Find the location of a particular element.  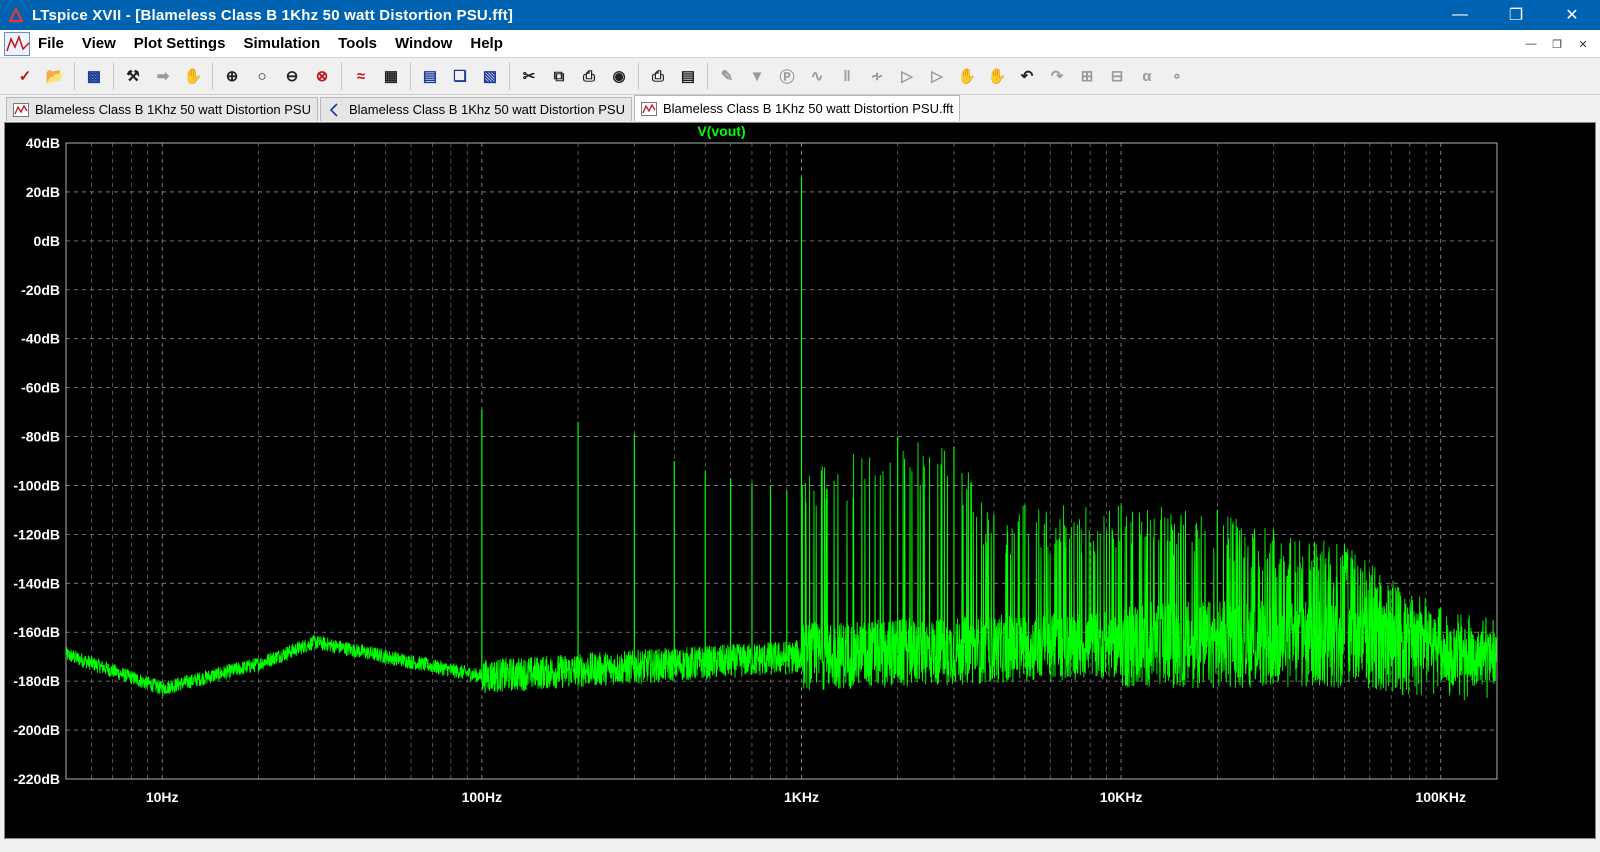

y-tick-label: -120dB is located at coordinates (36, 534).